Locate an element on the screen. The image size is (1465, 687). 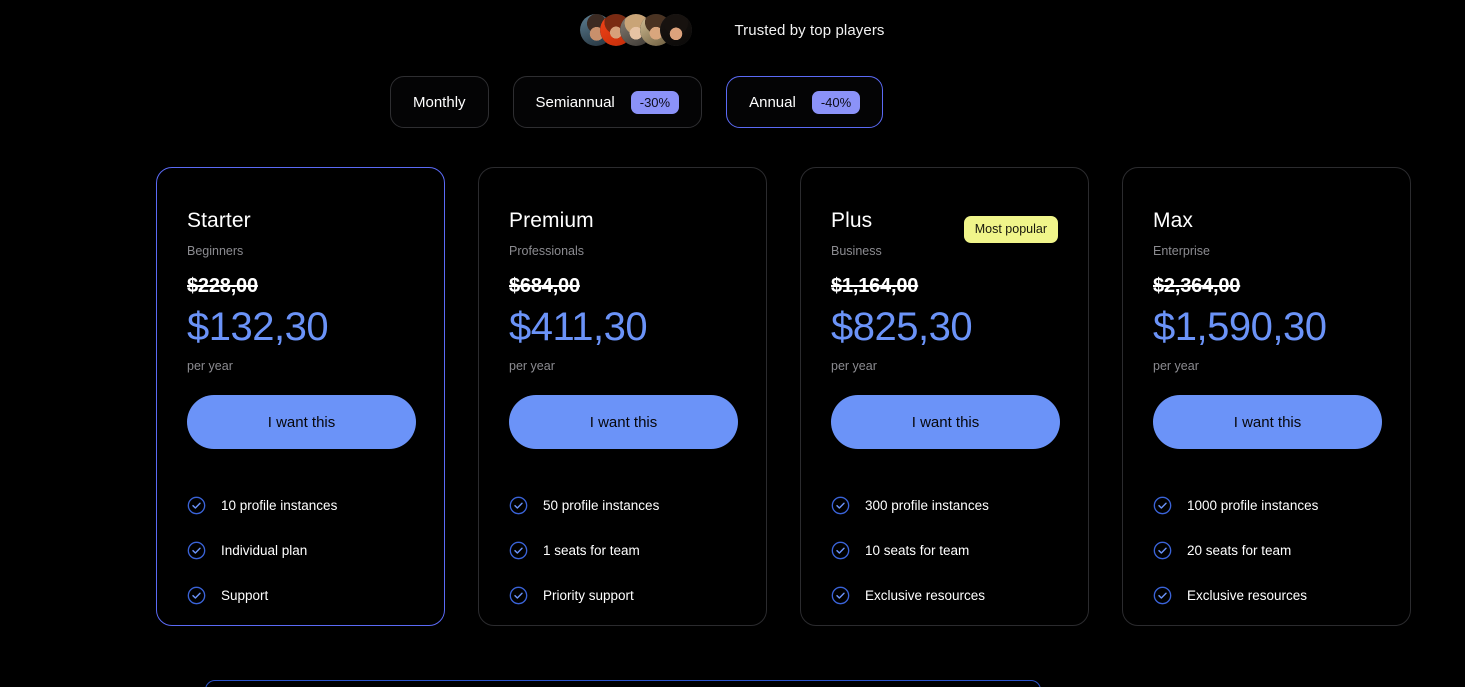
avatar-group is located at coordinates (636, 30).